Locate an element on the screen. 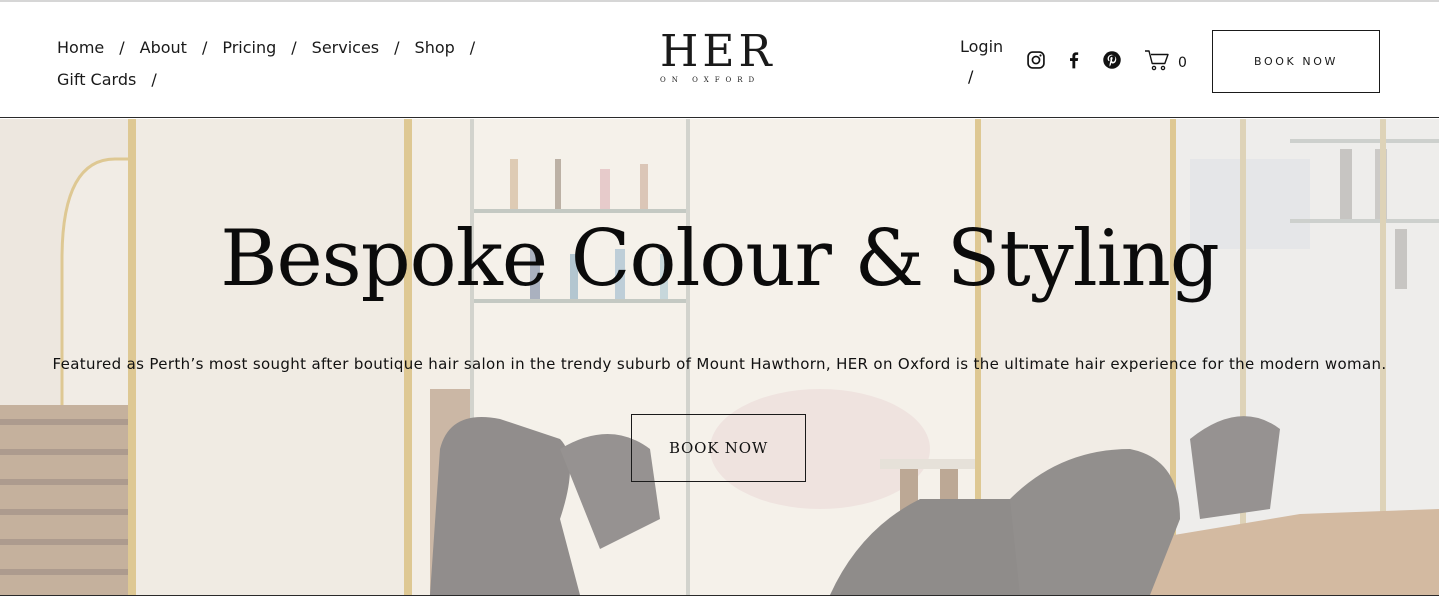 The width and height of the screenshot is (1439, 602). instagram-icon-graphic is located at coordinates (1036, 60).